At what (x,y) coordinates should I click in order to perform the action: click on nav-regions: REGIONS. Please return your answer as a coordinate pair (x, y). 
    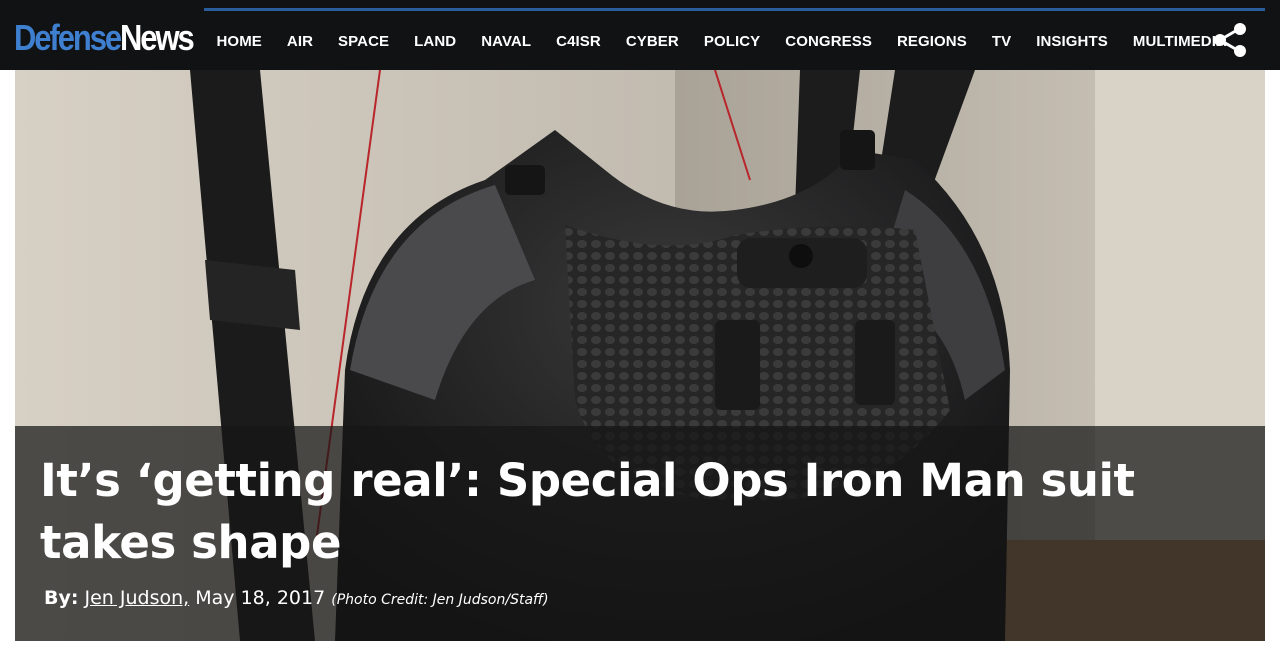
    Looking at the image, I should click on (931, 41).